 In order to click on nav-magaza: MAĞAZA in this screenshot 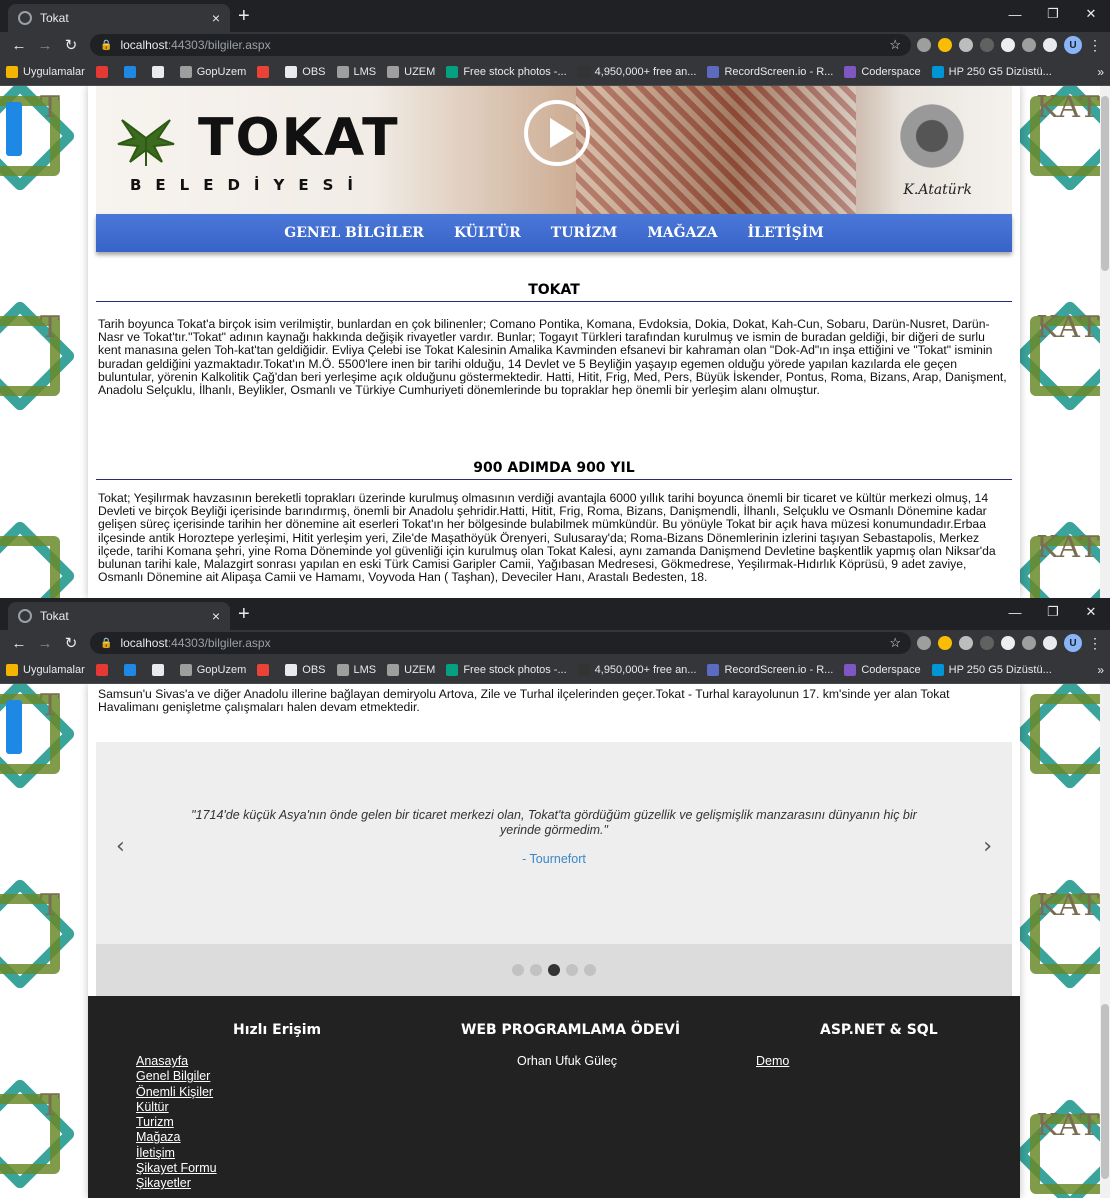, I will do `click(682, 233)`.